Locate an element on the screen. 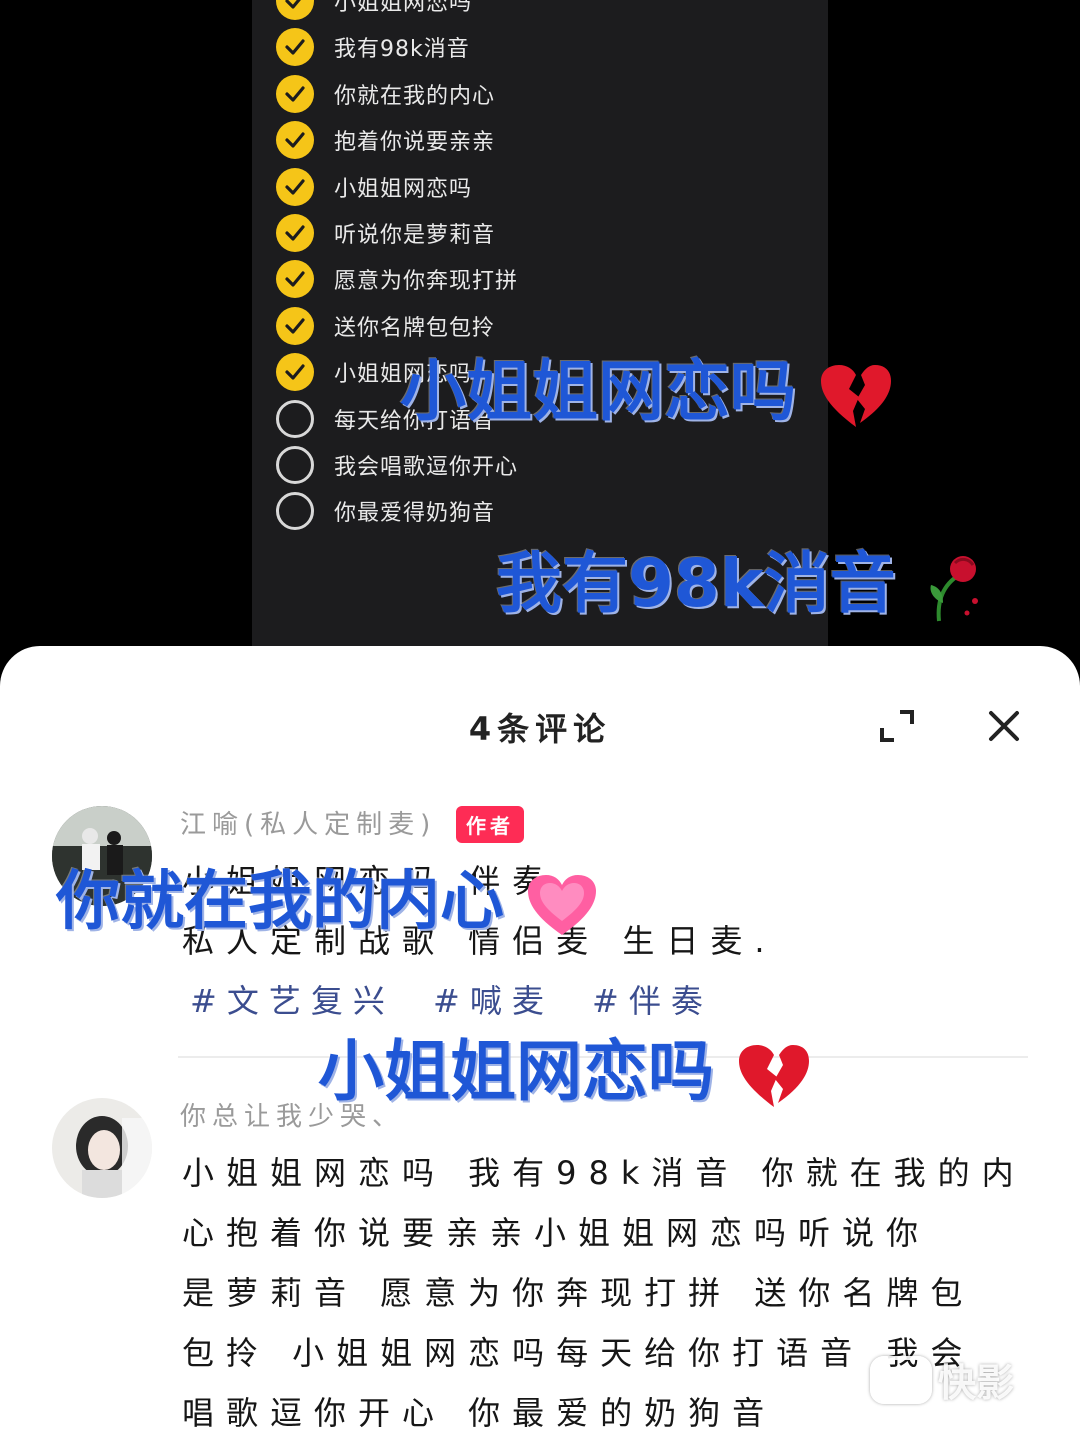 The image size is (1080, 1438). hashtag-link: #喊麦 is located at coordinates (493, 1001).